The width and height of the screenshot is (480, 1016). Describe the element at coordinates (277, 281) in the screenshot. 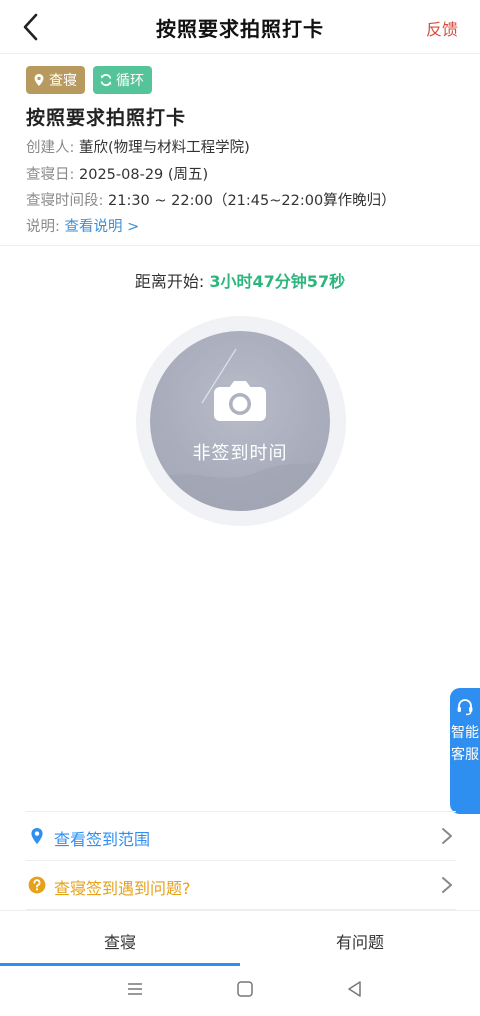

I see `countdown-value: 3小时47分钟57秒` at that location.